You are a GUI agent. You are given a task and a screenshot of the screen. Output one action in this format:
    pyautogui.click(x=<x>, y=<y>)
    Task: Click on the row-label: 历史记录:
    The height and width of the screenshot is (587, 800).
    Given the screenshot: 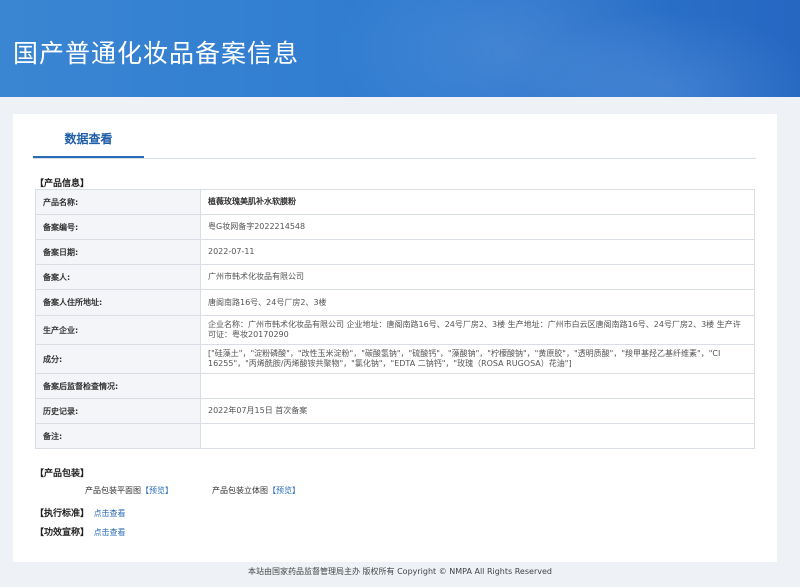 What is the action you would take?
    pyautogui.click(x=118, y=411)
    